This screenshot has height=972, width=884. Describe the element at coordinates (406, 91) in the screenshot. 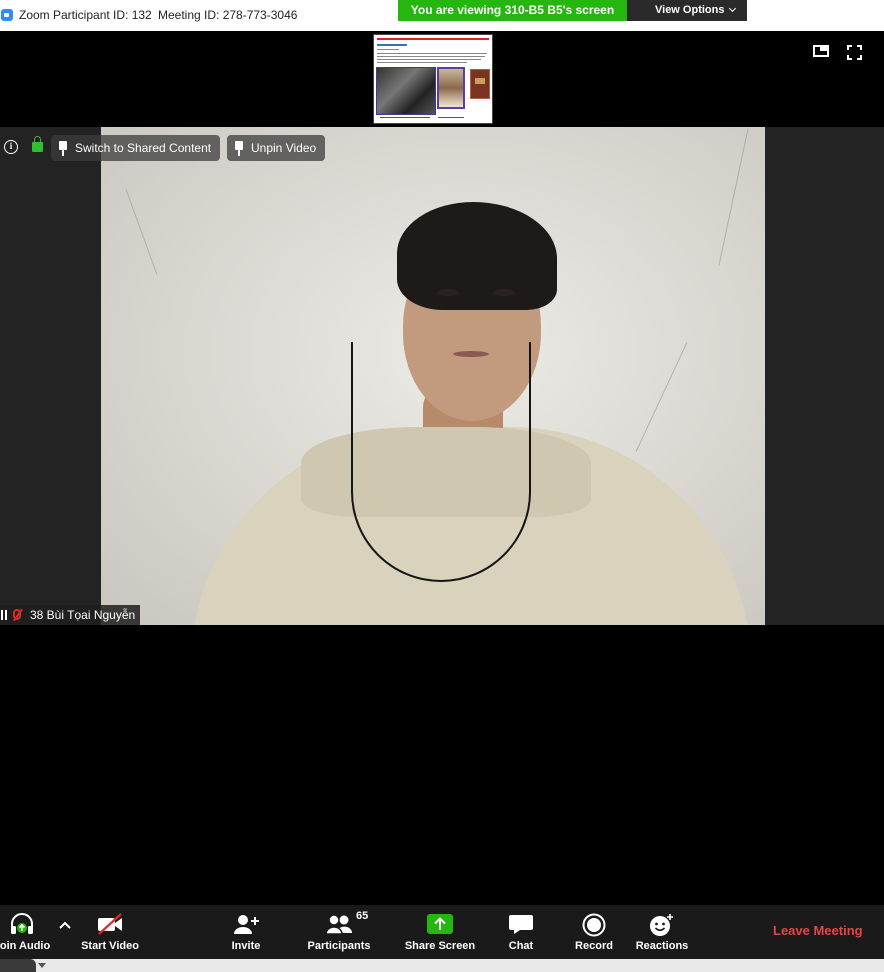

I see `slide-photo-group` at that location.